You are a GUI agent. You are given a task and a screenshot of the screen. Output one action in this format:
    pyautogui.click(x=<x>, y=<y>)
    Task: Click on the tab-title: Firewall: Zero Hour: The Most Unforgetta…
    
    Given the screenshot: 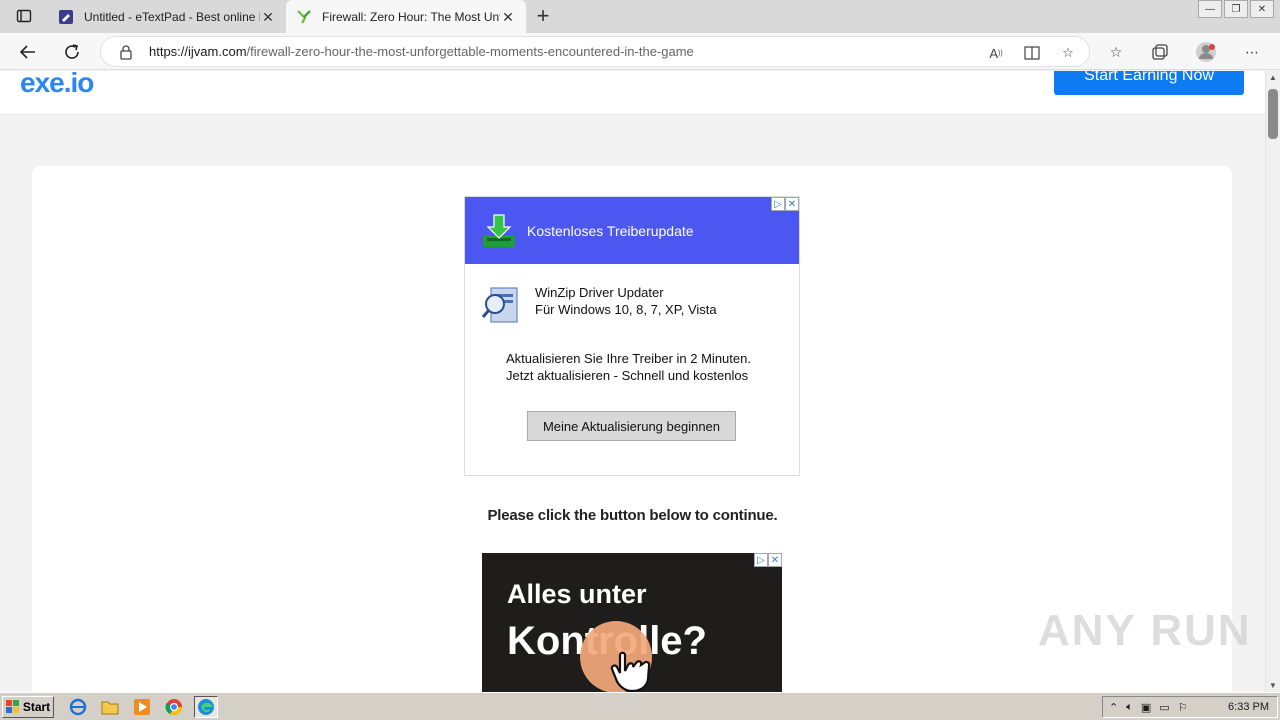 What is the action you would take?
    pyautogui.click(x=411, y=16)
    